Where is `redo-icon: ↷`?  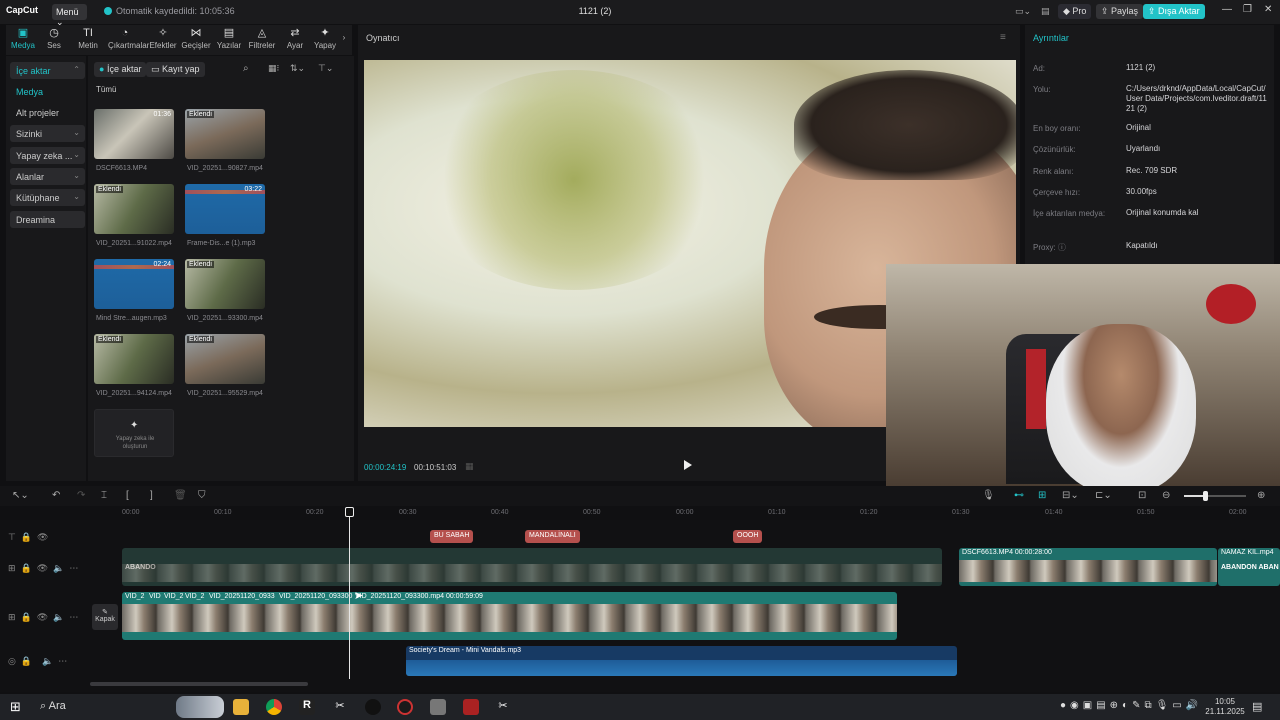 redo-icon: ↷ is located at coordinates (81, 495).